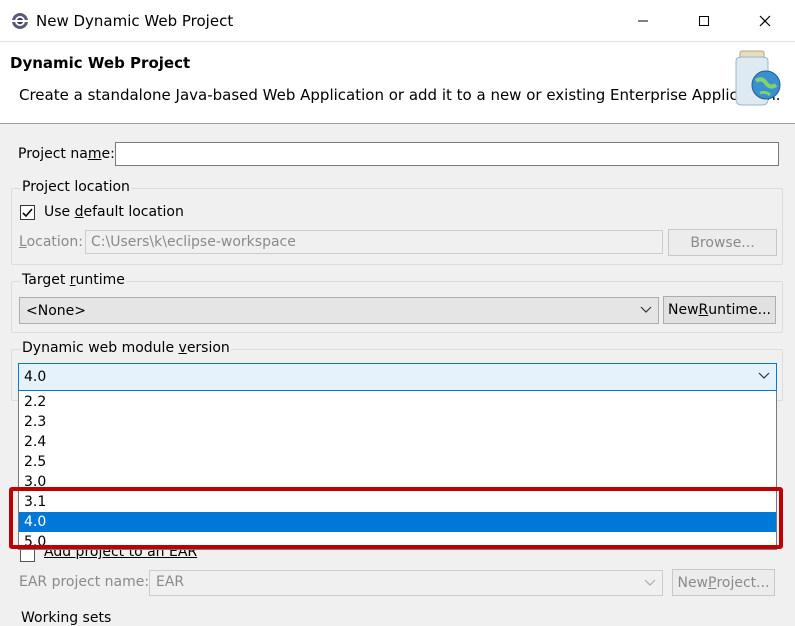  I want to click on maximize-icon, so click(704, 21).